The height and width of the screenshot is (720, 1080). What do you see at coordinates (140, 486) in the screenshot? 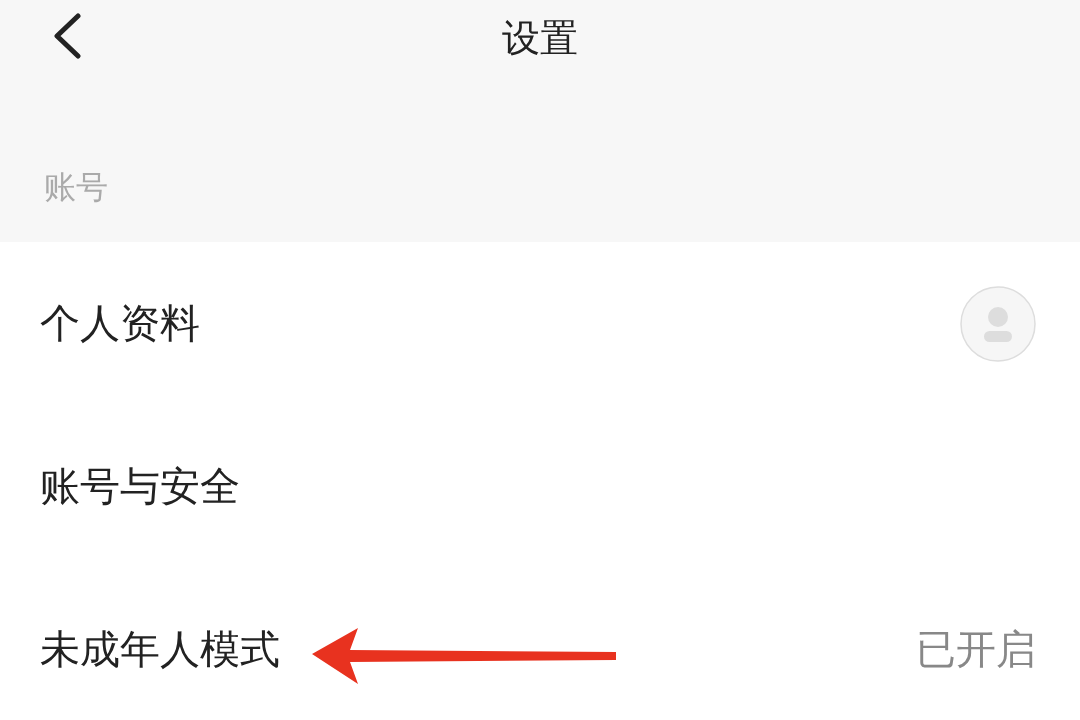
I see `row-label: 账号与安全` at bounding box center [140, 486].